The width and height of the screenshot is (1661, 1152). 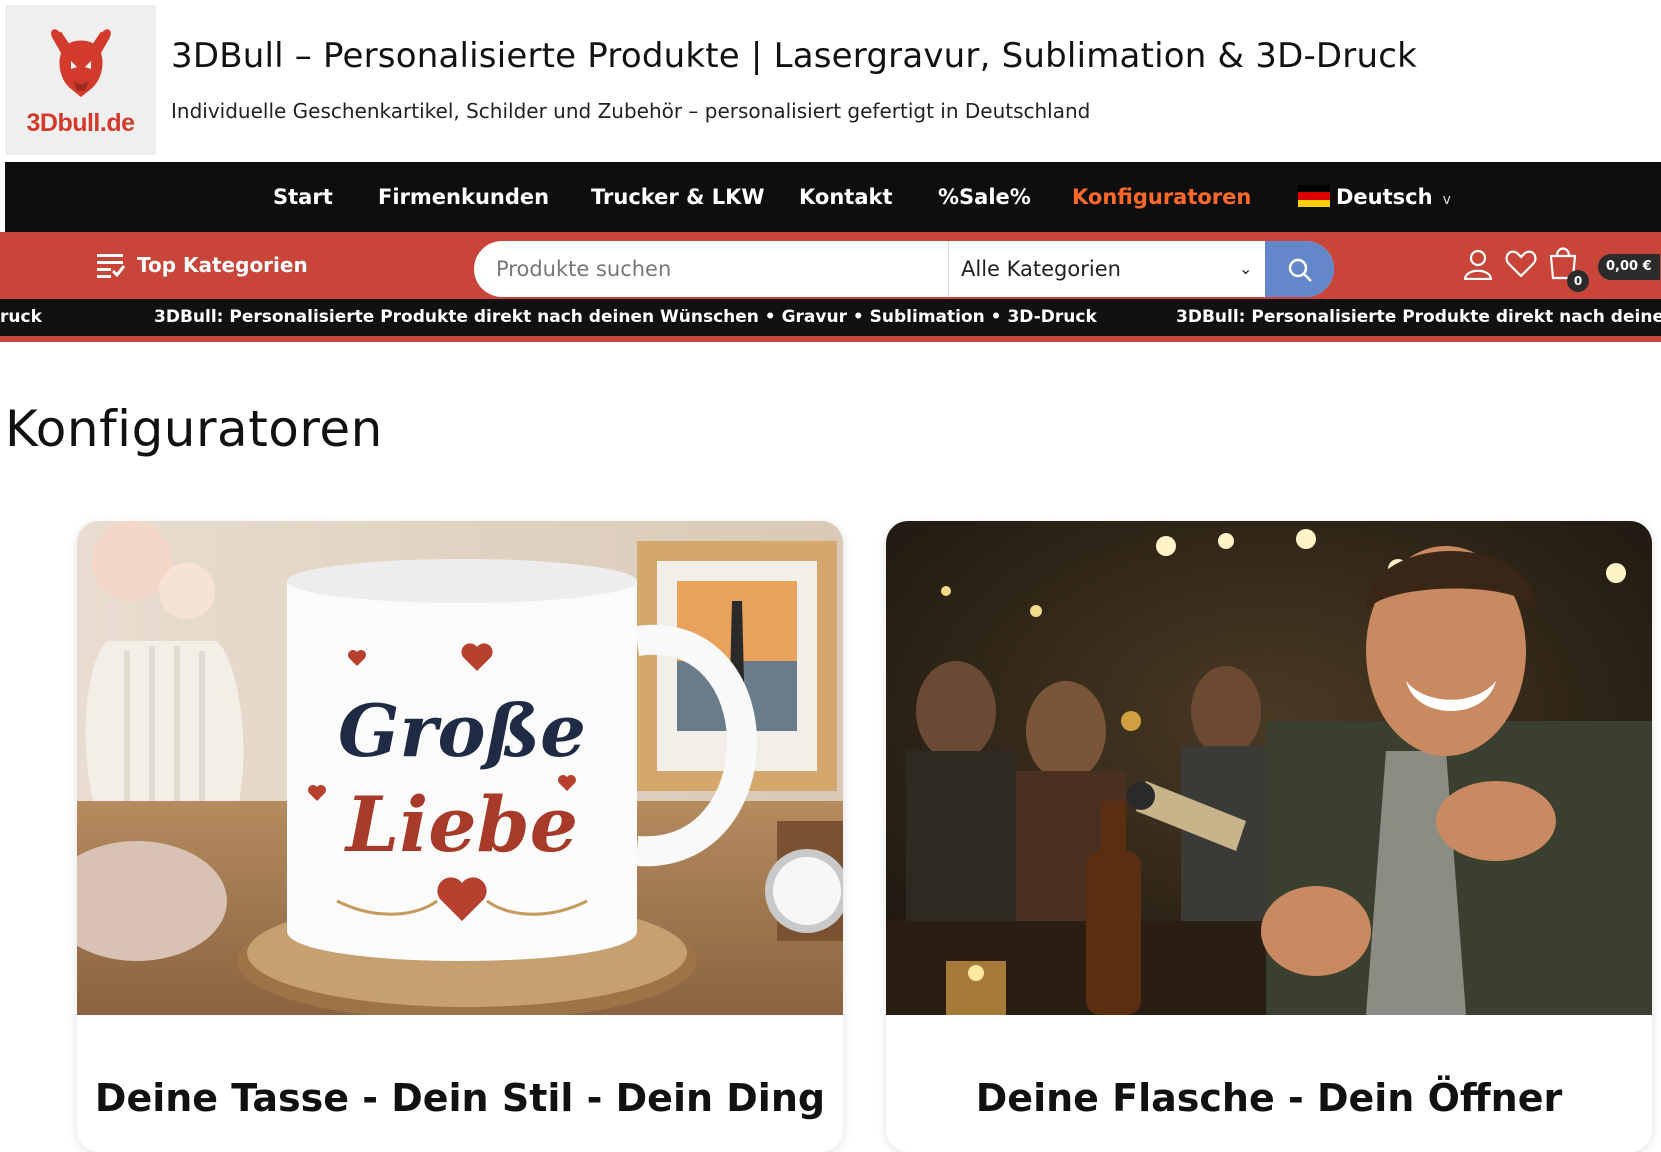 I want to click on search-box: Alle Kategorien ⌄, so click(x=904, y=269).